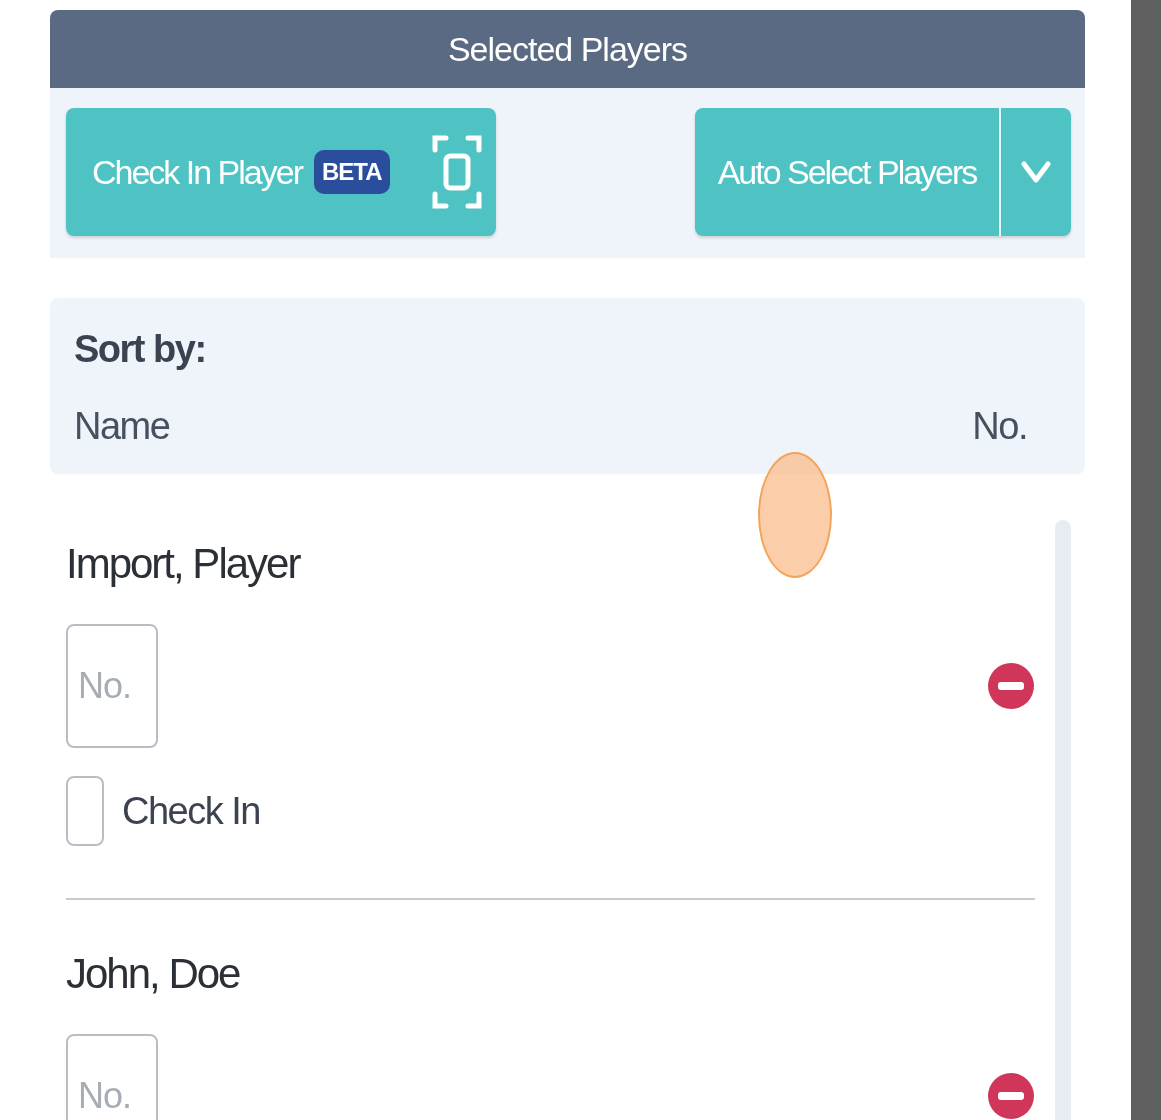 This screenshot has width=1161, height=1120. Describe the element at coordinates (999, 426) in the screenshot. I see `sort-option: No.` at that location.